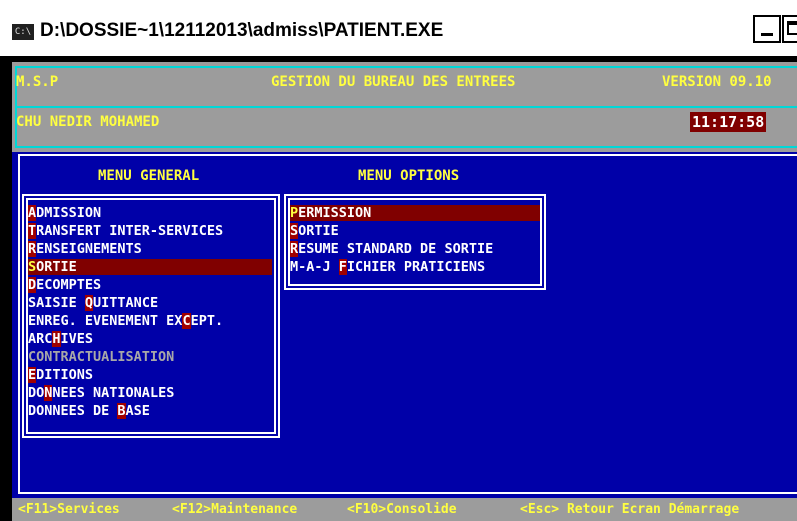  I want to click on menu-general-title: MENU GENERAL, so click(149, 176).